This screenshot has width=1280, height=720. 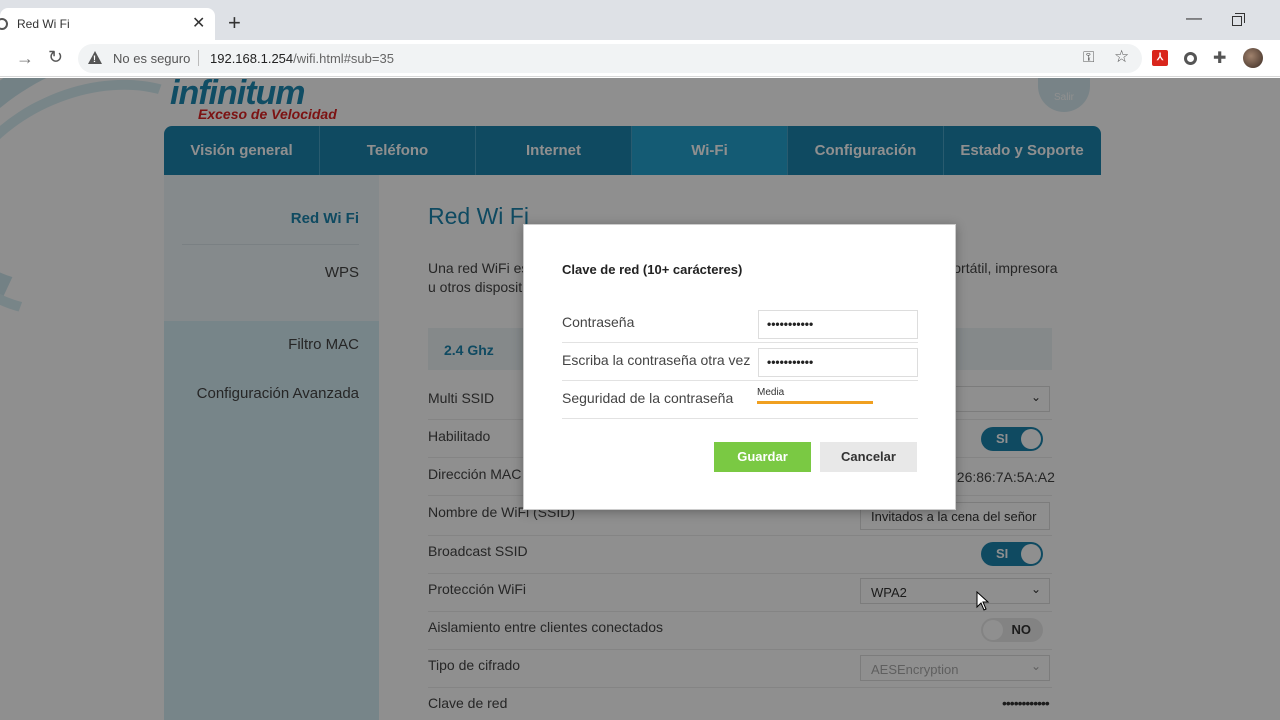 What do you see at coordinates (771, 392) in the screenshot?
I see `strength-text: Media` at bounding box center [771, 392].